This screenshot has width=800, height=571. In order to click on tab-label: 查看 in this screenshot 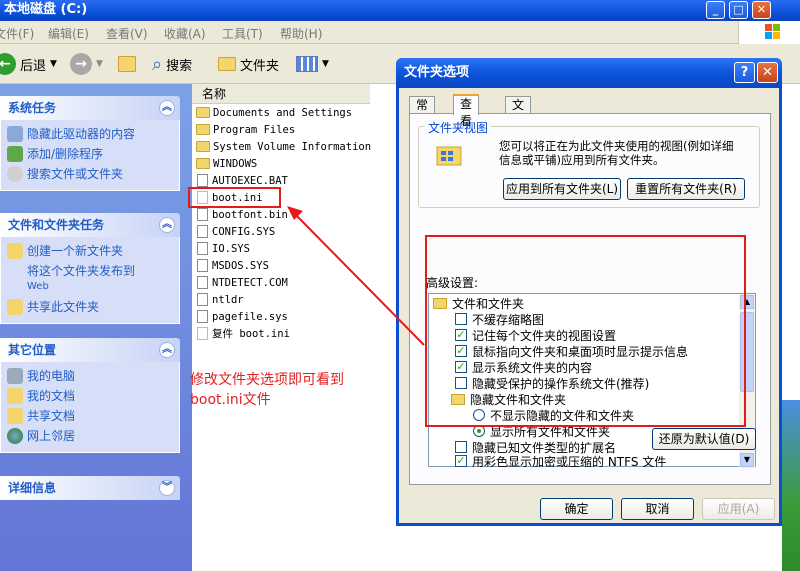, I will do `click(466, 112)`.